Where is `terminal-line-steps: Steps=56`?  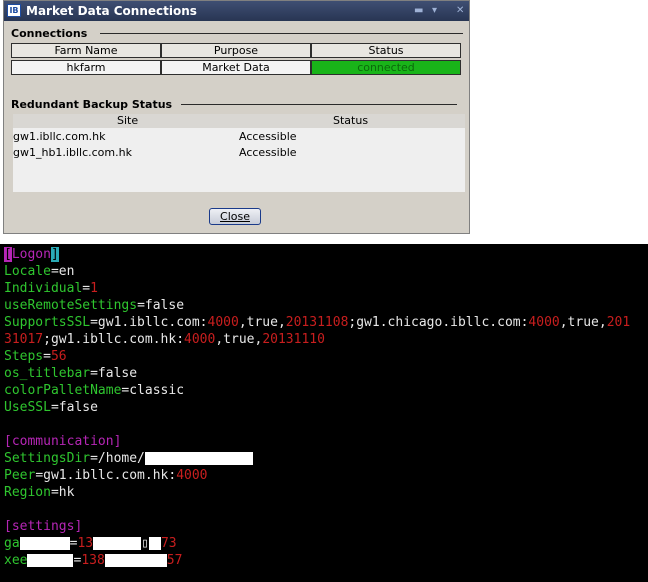 terminal-line-steps: Steps=56 is located at coordinates (35, 356).